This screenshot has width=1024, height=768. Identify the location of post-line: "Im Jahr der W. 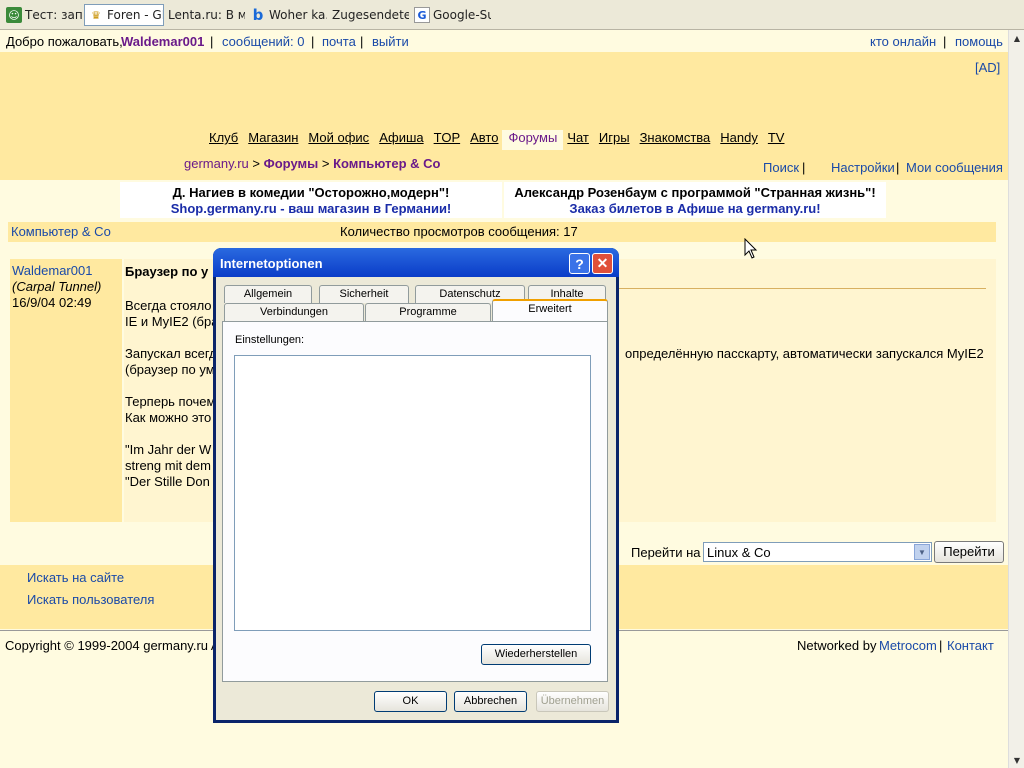
(168, 449).